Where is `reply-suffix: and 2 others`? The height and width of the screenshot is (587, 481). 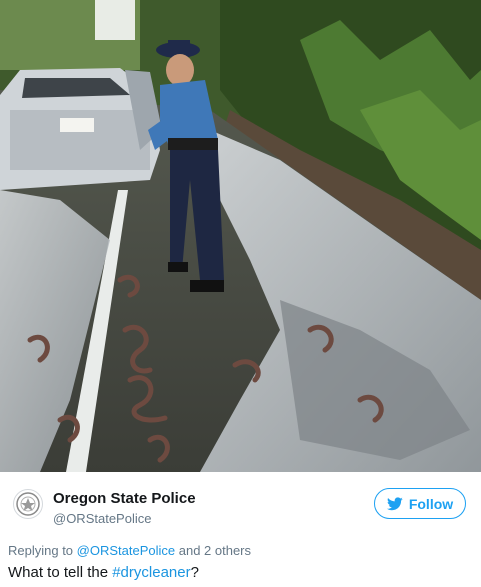
reply-suffix: and 2 others is located at coordinates (213, 550).